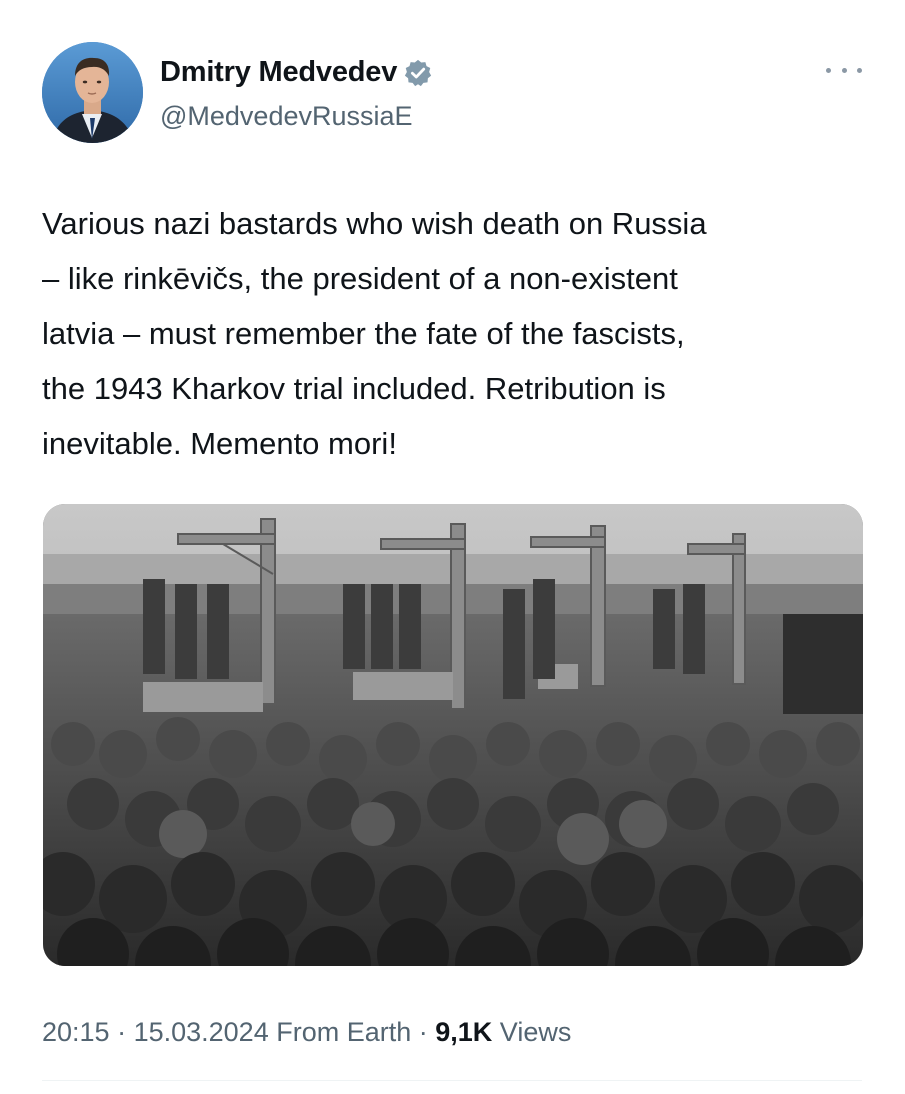 The width and height of the screenshot is (905, 1094). What do you see at coordinates (532, 1032) in the screenshot?
I see `views-label: Views` at bounding box center [532, 1032].